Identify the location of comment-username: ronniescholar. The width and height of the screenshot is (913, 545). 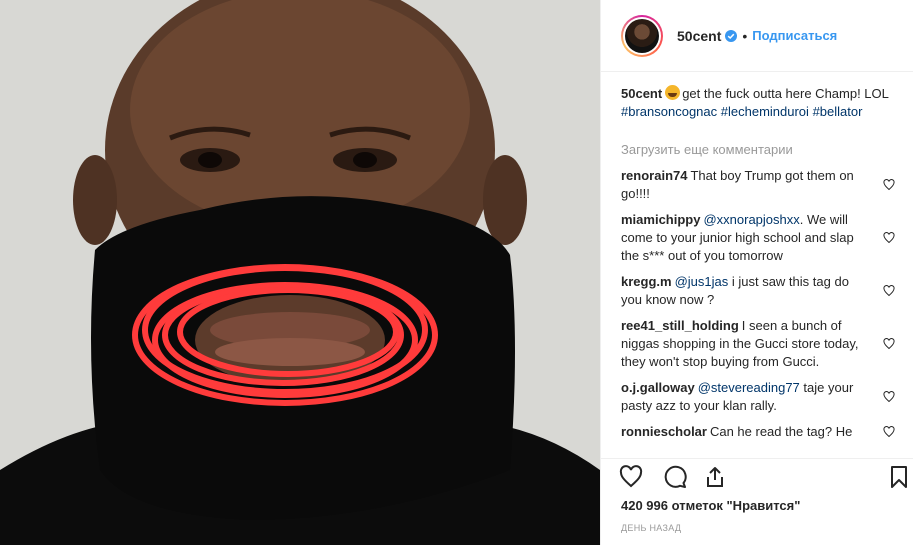
(664, 431).